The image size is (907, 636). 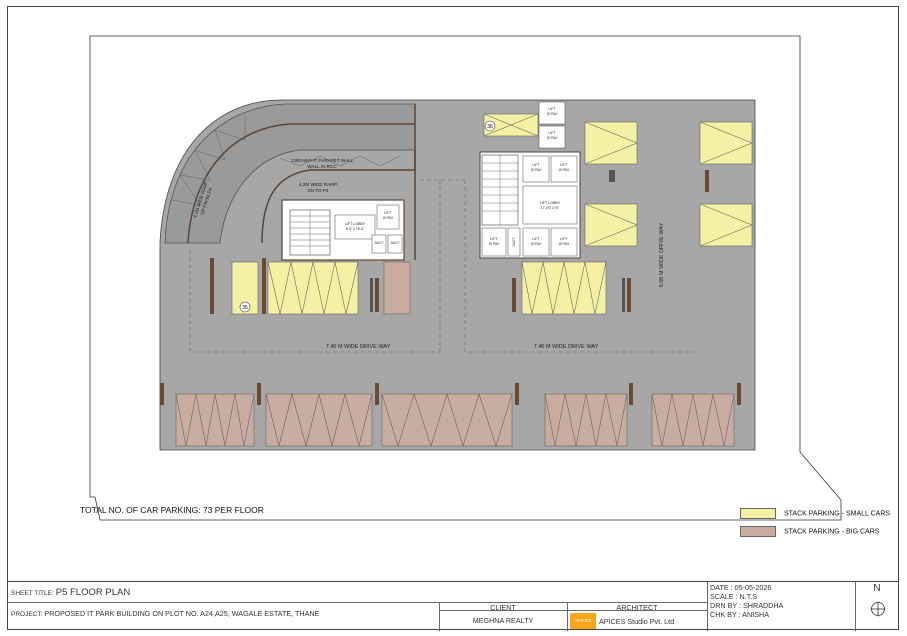 I want to click on top-lift-1-label: LIFT, so click(x=552, y=109).